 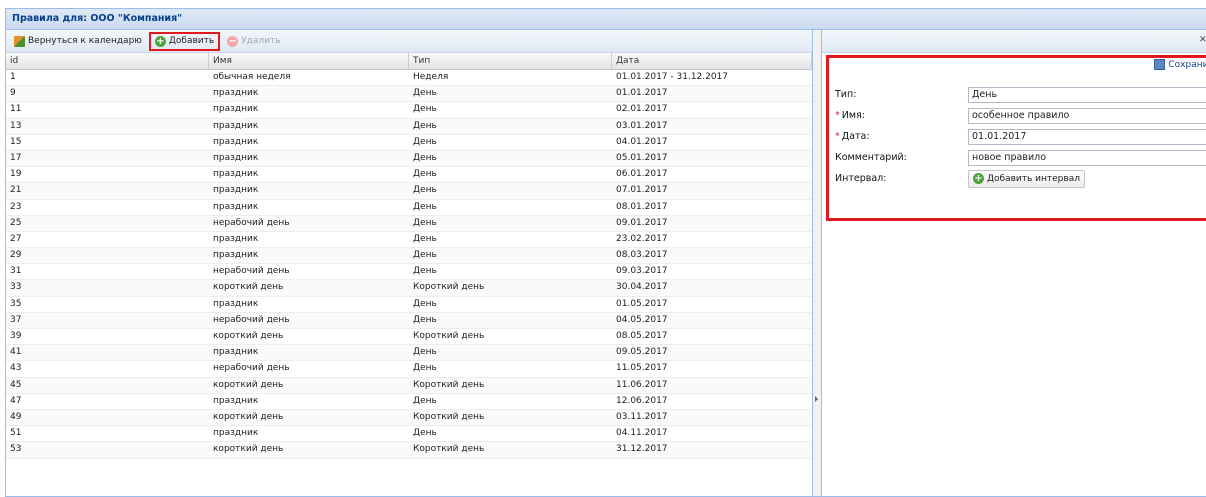 What do you see at coordinates (184, 41) in the screenshot?
I see `add-button: + Добавить` at bounding box center [184, 41].